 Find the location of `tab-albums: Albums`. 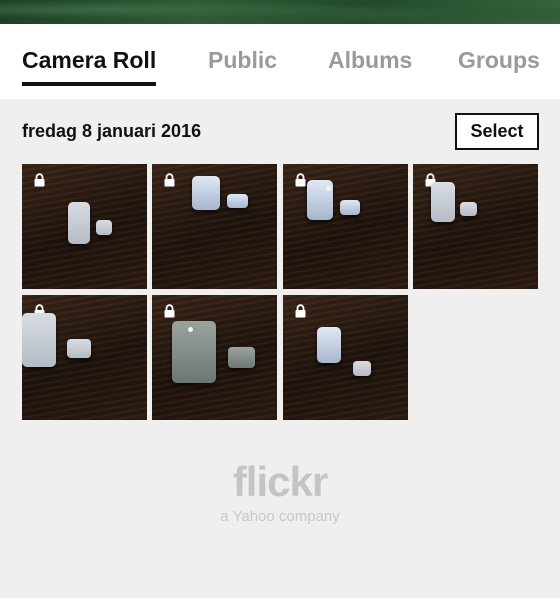

tab-albums: Albums is located at coordinates (370, 61).